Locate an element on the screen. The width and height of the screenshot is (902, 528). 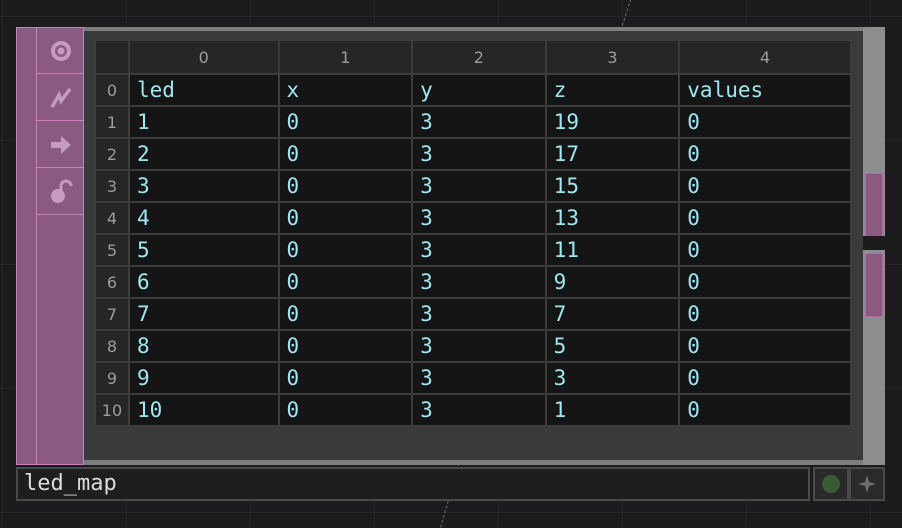
viewer-active-button is located at coordinates (831, 484).